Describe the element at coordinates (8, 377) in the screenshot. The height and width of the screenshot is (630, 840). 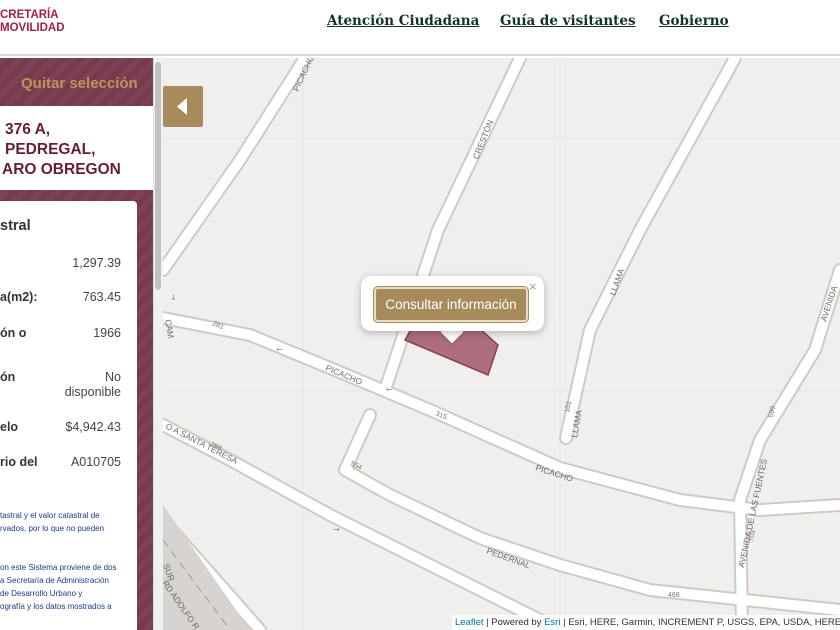
I see `row-label: ón` at that location.